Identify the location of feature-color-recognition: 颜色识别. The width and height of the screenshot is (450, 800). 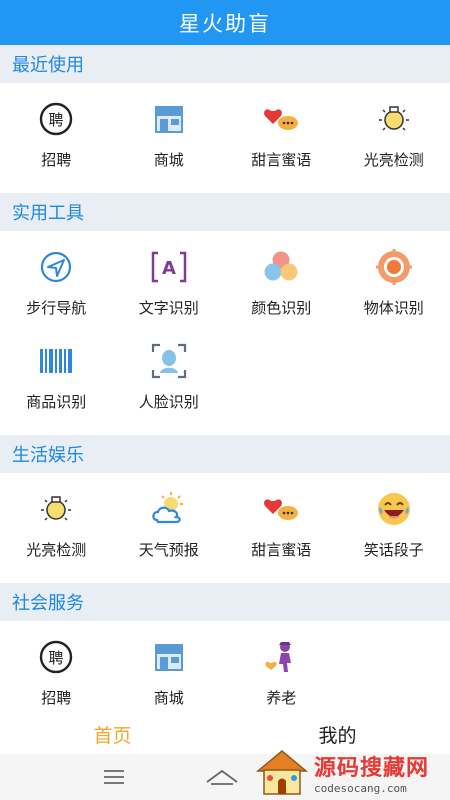
(281, 294).